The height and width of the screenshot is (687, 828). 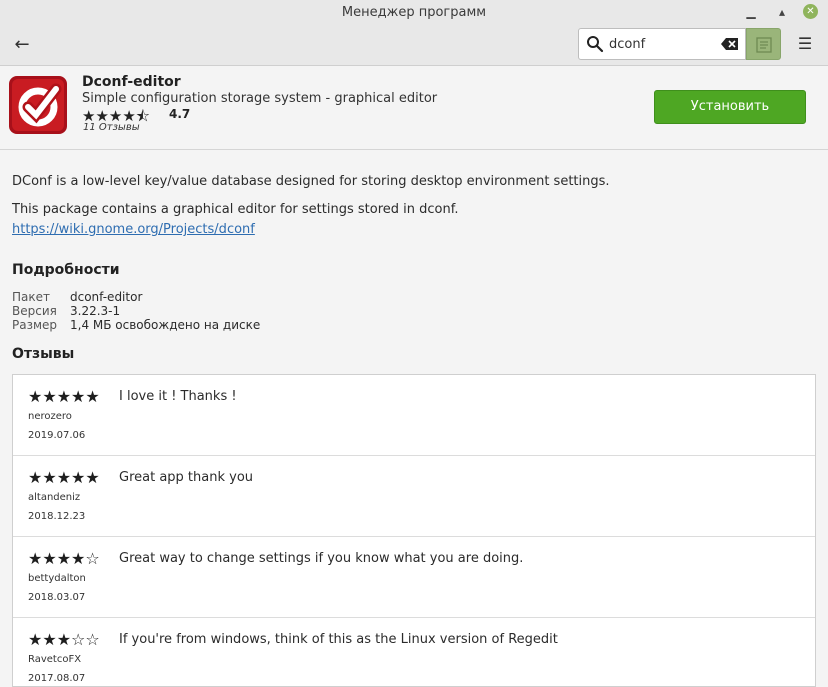 I want to click on reviews-heading: Отзывы, so click(x=43, y=354).